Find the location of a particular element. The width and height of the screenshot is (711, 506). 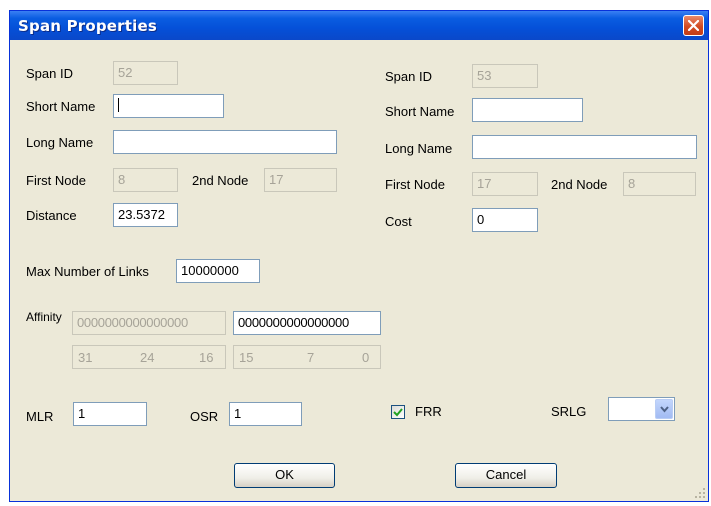

left-span-id-field: 52 is located at coordinates (145, 73).